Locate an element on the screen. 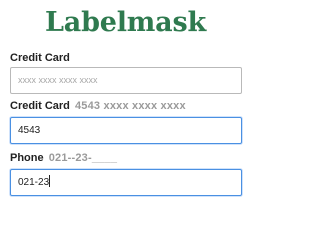 This screenshot has width=320, height=240. credit-card-input-2: 4543 is located at coordinates (126, 130).